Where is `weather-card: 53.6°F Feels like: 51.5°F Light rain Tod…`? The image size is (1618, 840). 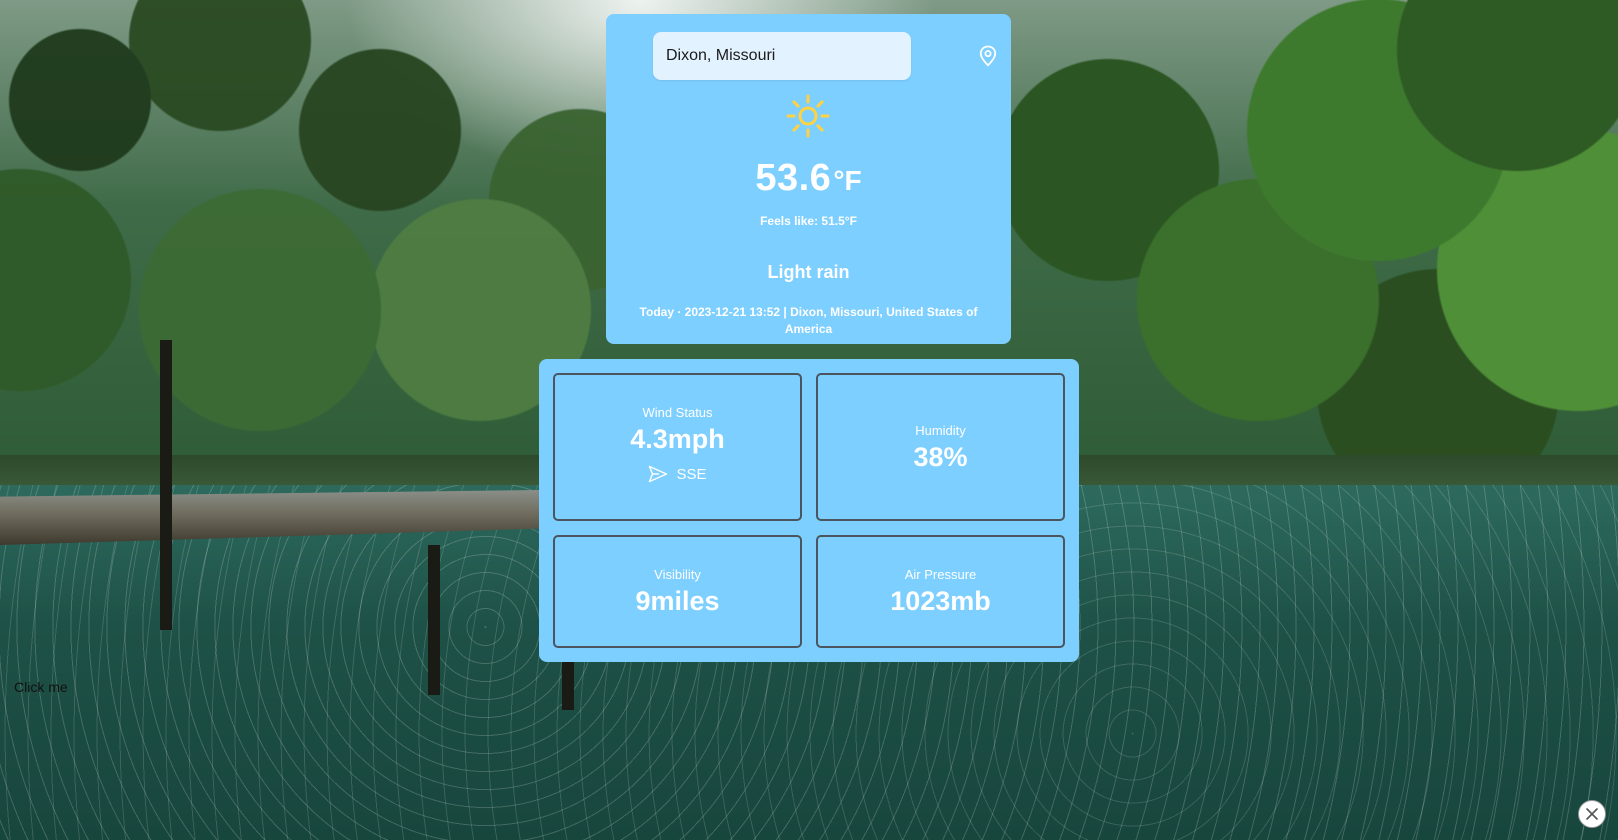
weather-card: 53.6°F Feels like: 51.5°F Light rain Tod… is located at coordinates (808, 179).